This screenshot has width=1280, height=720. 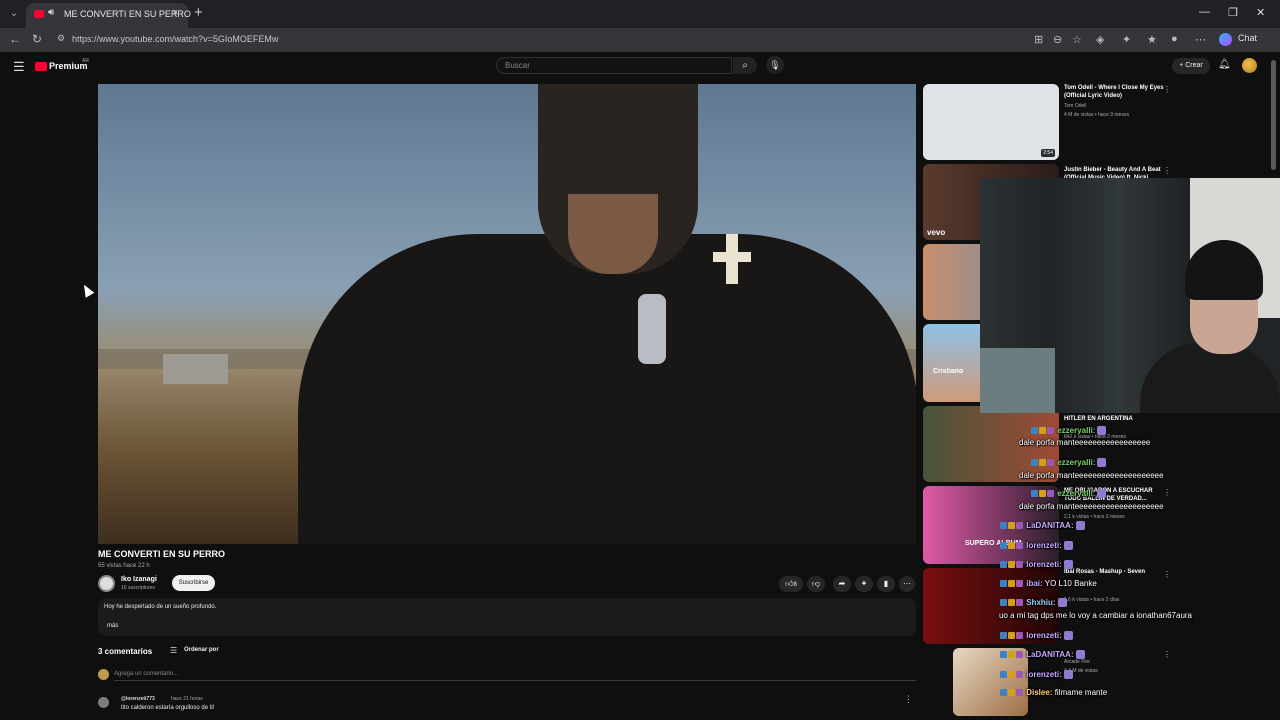 What do you see at coordinates (106, 583) in the screenshot?
I see `channel-avatar` at bounding box center [106, 583].